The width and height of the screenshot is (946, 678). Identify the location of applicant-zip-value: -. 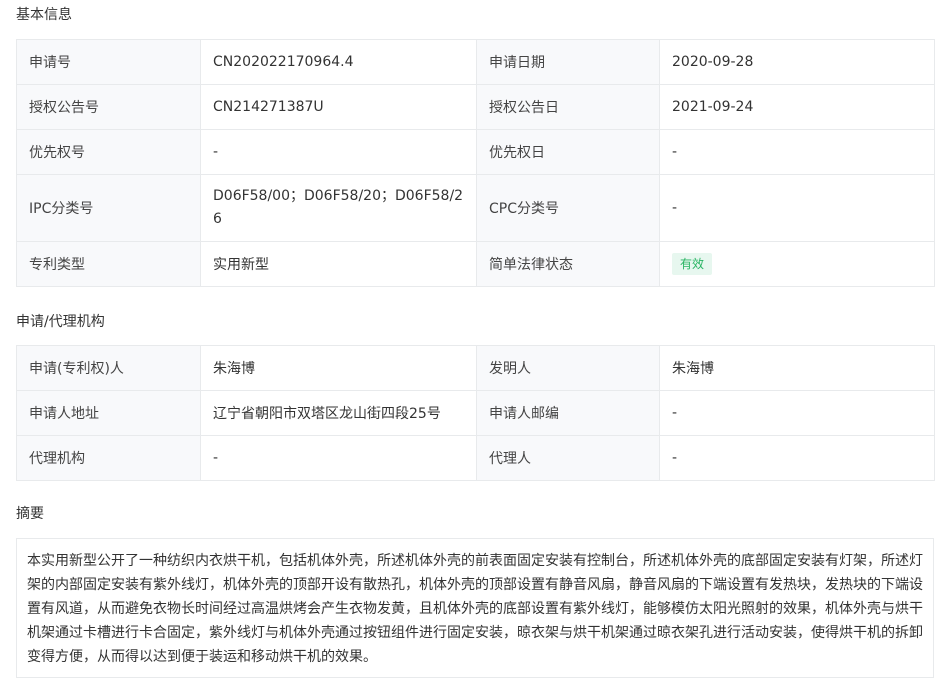
(797, 413).